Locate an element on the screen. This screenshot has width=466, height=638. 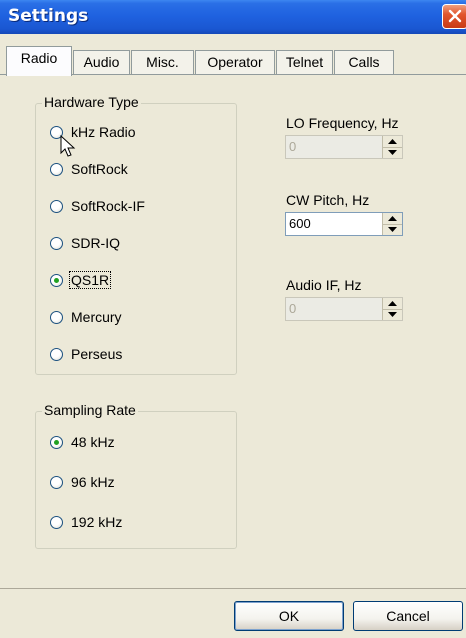
radio-option-softrock: SoftRock is located at coordinates (89, 169).